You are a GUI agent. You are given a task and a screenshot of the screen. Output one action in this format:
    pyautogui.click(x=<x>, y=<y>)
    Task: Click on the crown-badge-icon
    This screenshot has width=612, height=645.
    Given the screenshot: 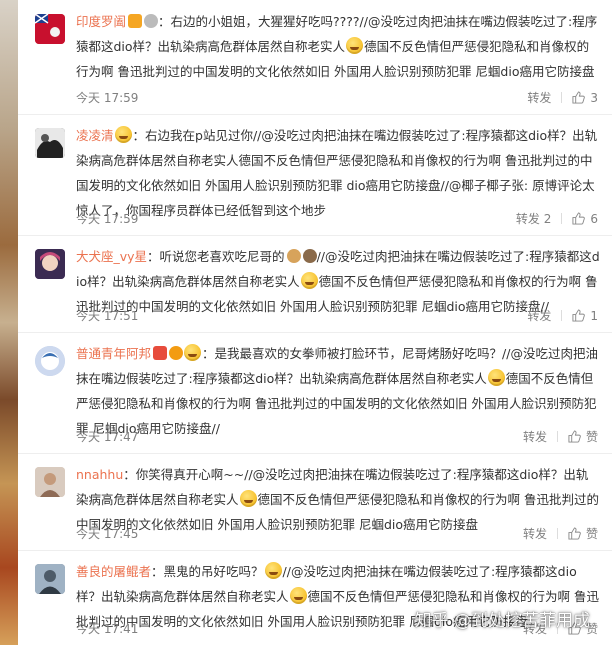 What is the action you would take?
    pyautogui.click(x=135, y=21)
    